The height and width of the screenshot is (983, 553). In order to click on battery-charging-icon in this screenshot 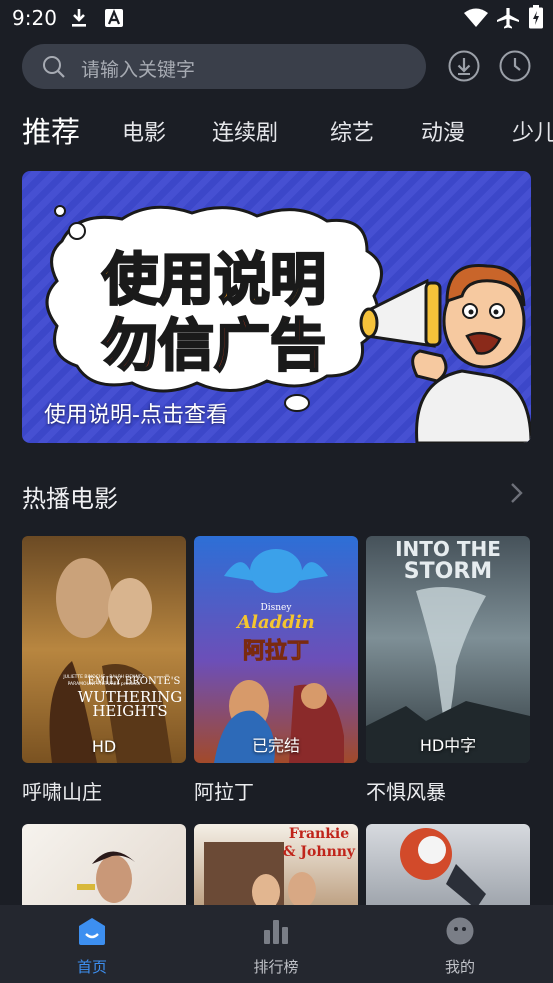, I will do `click(536, 17)`.